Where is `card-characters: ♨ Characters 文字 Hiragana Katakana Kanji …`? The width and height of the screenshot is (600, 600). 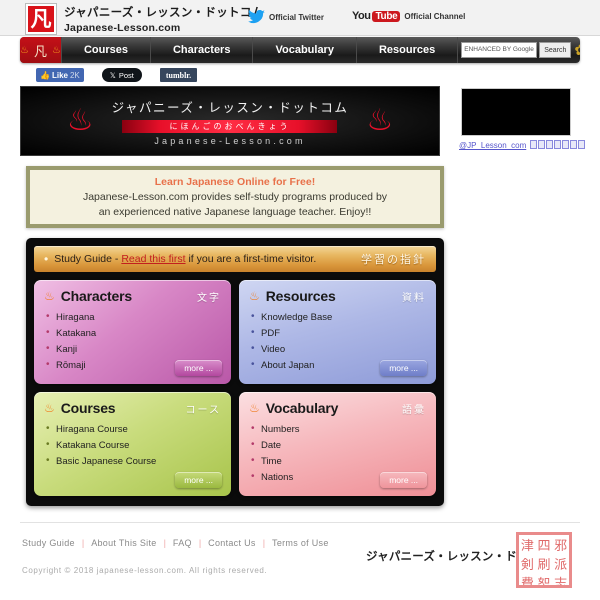 card-characters: ♨ Characters 文字 Hiragana Katakana Kanji … is located at coordinates (132, 332).